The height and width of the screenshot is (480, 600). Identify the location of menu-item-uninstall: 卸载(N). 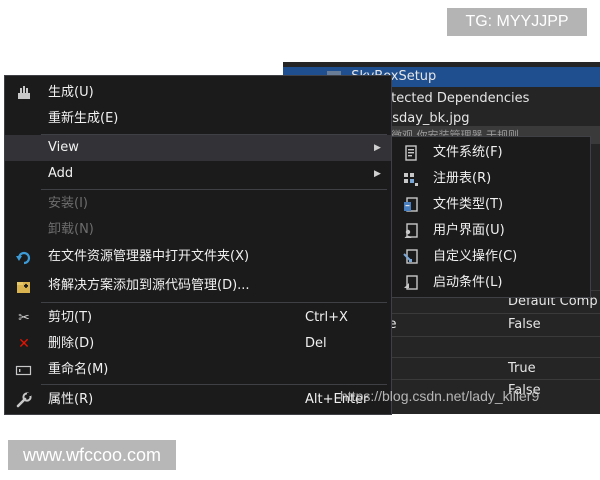
(198, 230).